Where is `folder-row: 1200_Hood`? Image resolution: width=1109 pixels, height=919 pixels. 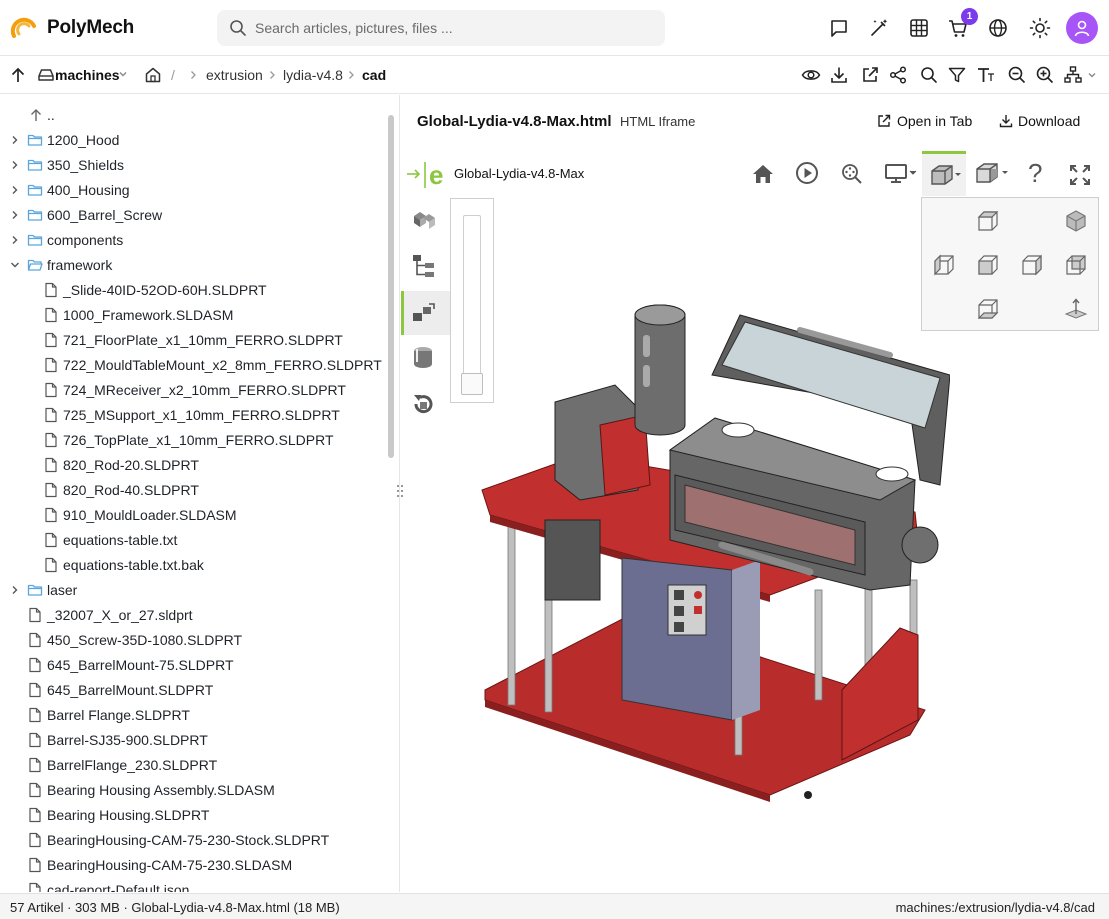
folder-row: 1200_Hood is located at coordinates (192, 140).